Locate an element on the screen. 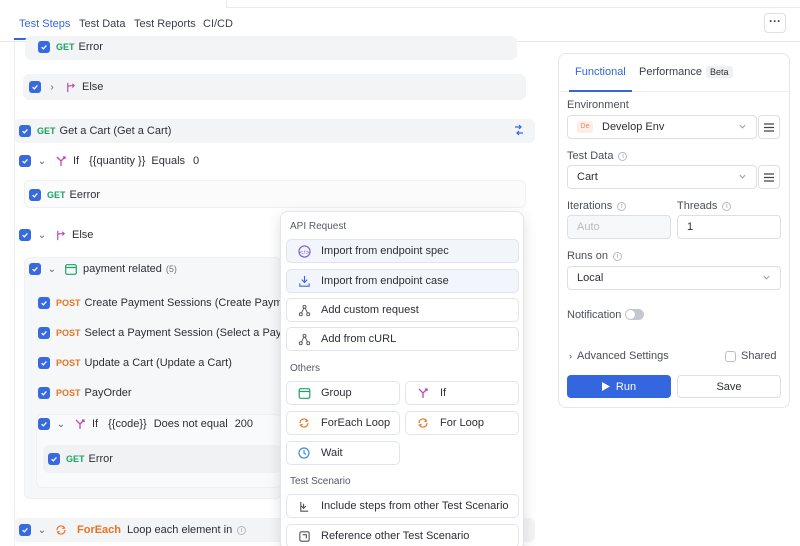 This screenshot has height=546, width=800. save-button: Save is located at coordinates (729, 386).